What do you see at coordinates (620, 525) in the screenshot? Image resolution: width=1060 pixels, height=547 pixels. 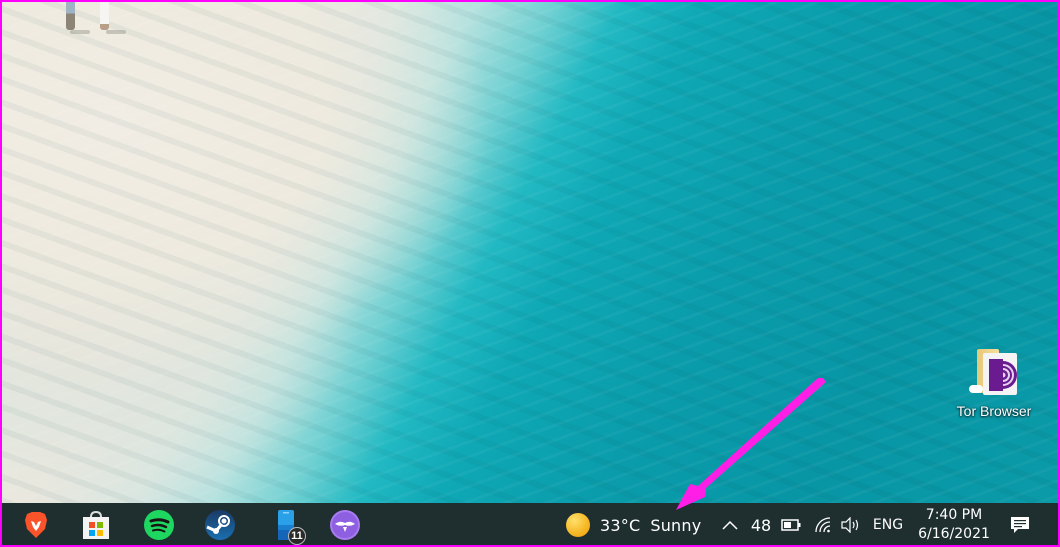 I see `weather-temperature: 33°C` at bounding box center [620, 525].